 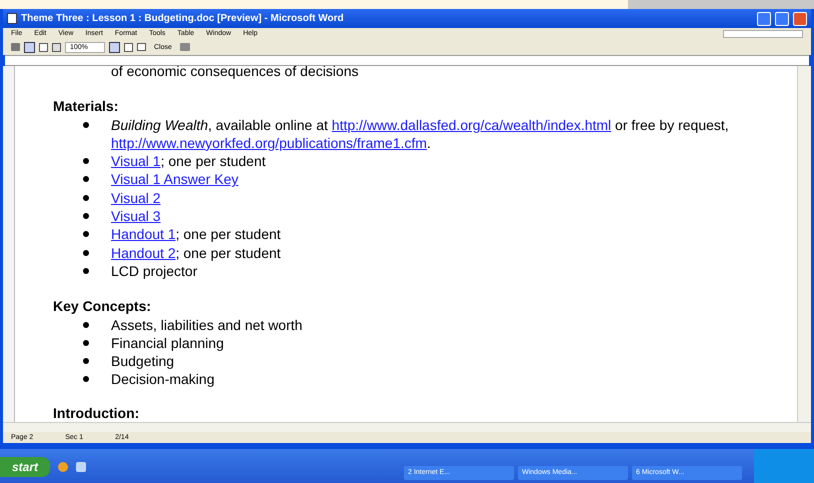 I want to click on section-heading: Key Concepts:, so click(x=102, y=306).